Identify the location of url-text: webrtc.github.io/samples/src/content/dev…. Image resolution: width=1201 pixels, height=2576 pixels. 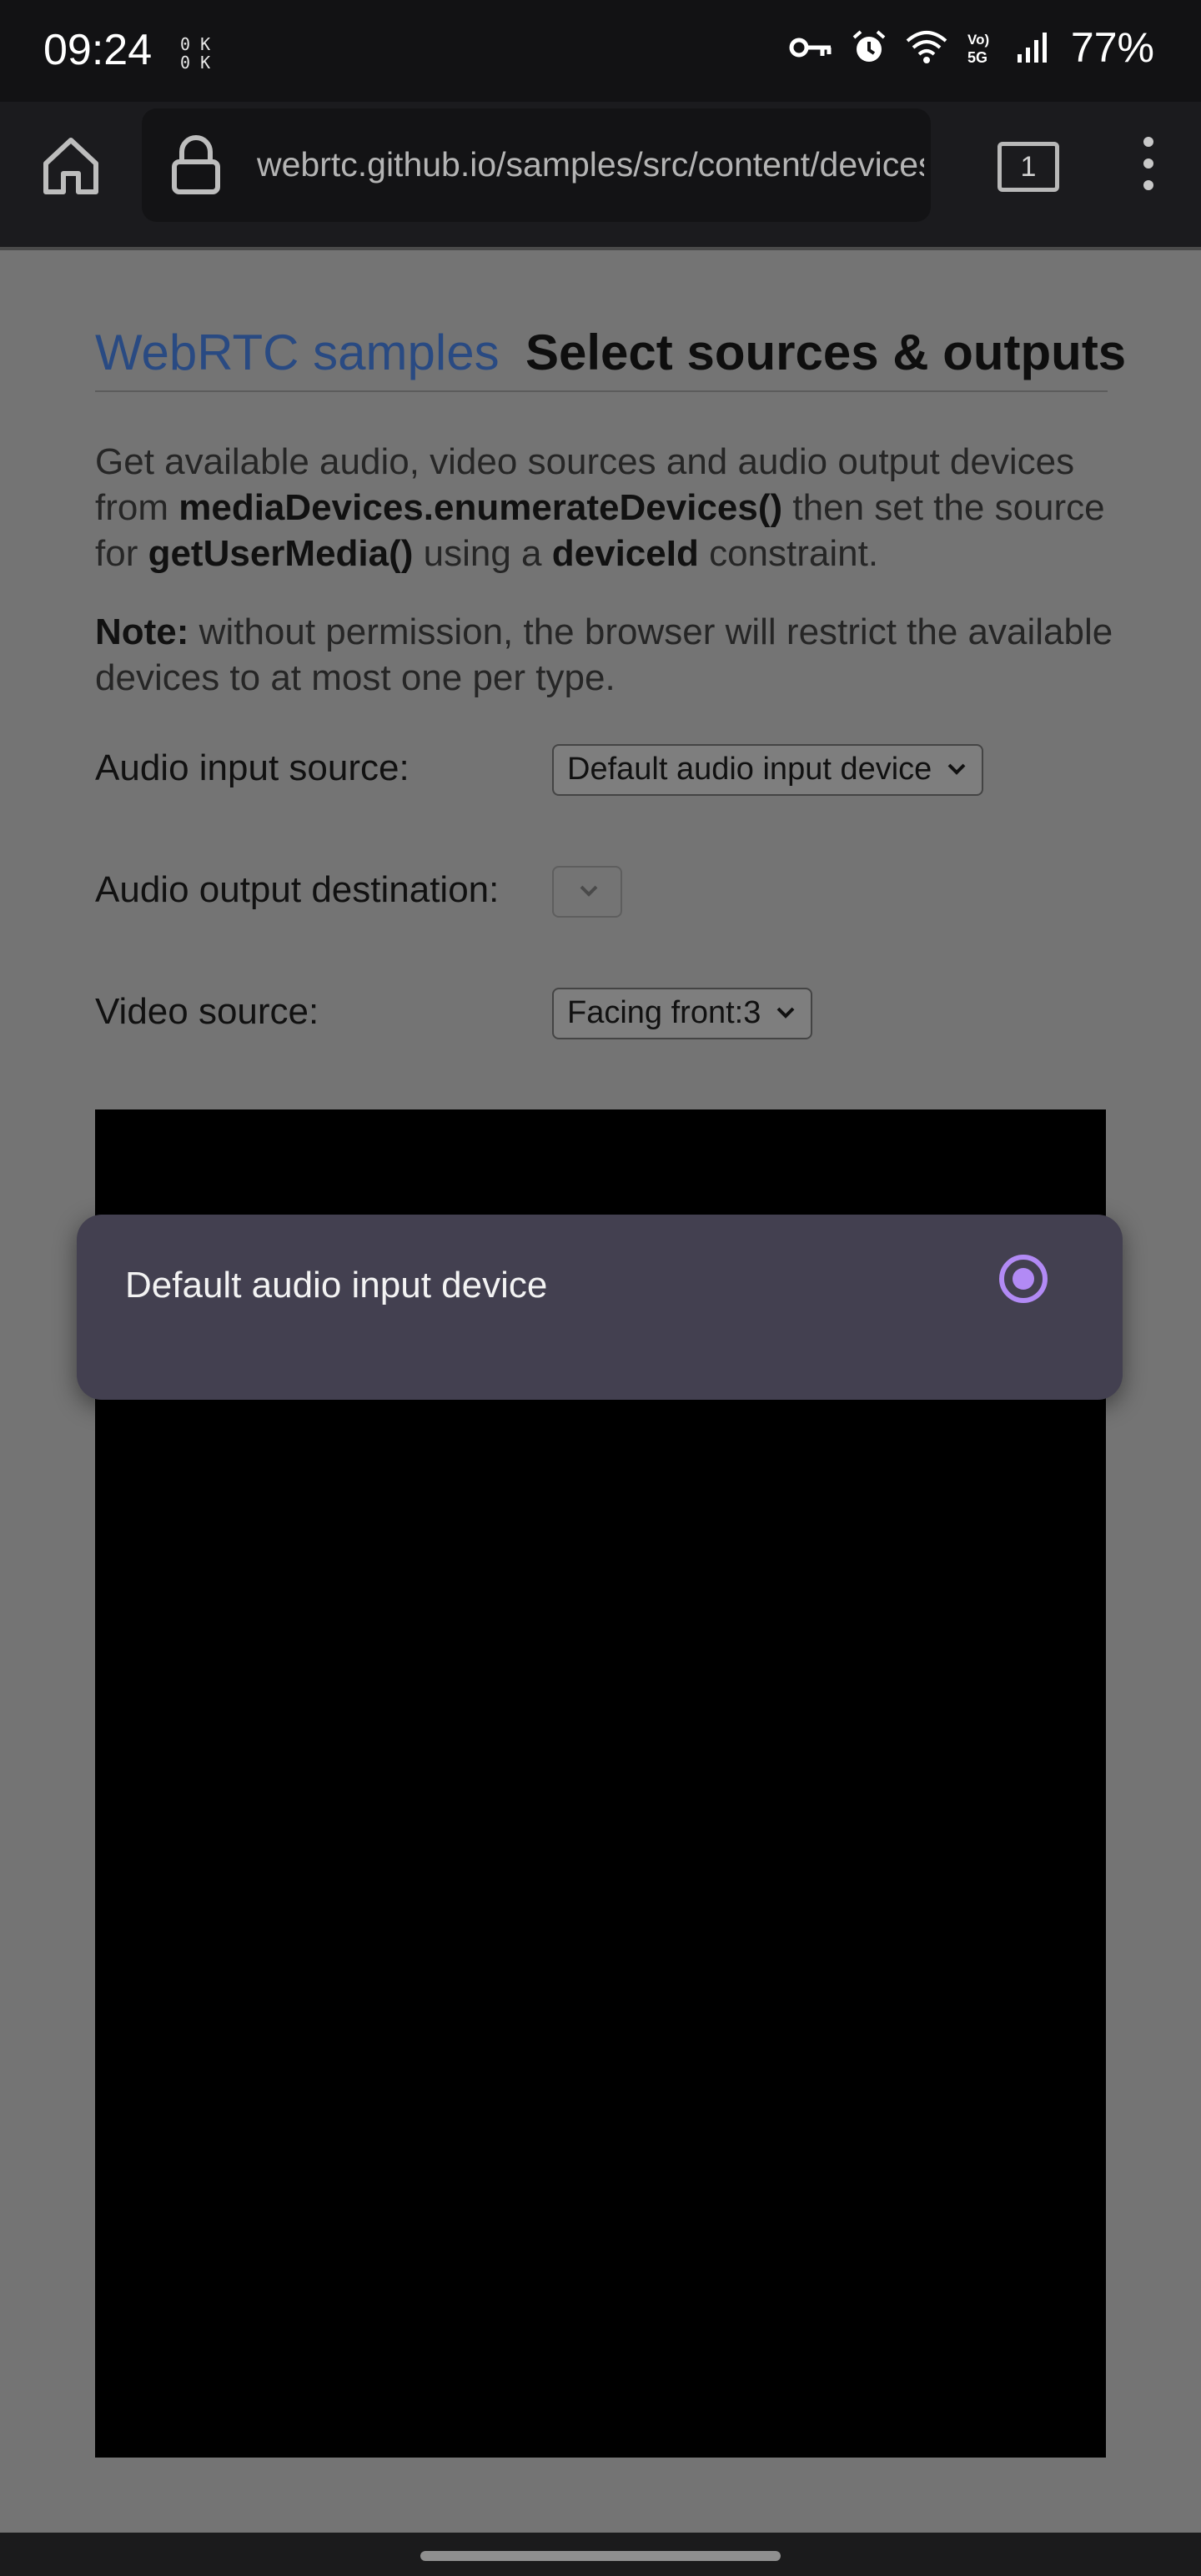
(591, 164).